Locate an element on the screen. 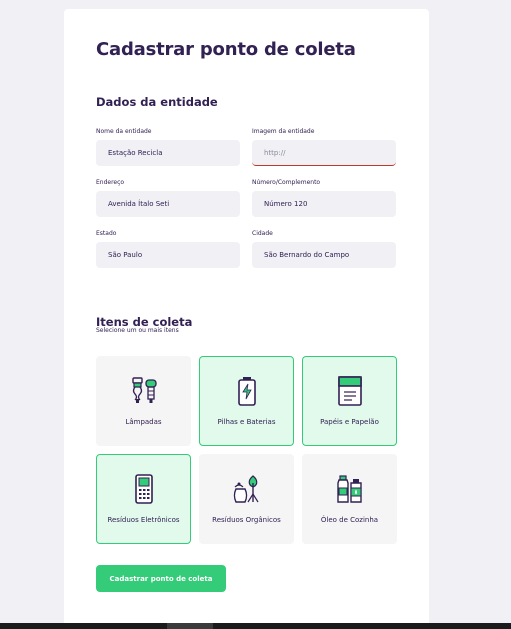 The height and width of the screenshot is (629, 511). item-cooking-oil: Óleo de Cozinha is located at coordinates (349, 499).